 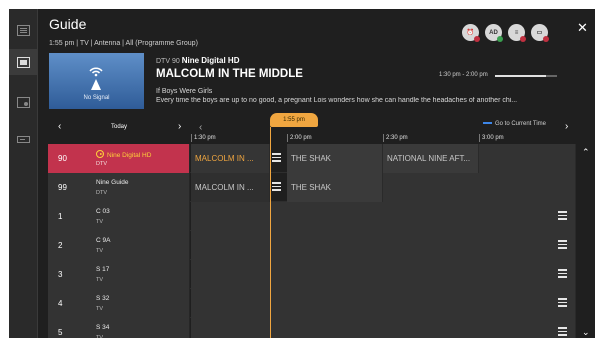 What do you see at coordinates (168, 61) in the screenshot?
I see `current-channel-number: DTV 90` at bounding box center [168, 61].